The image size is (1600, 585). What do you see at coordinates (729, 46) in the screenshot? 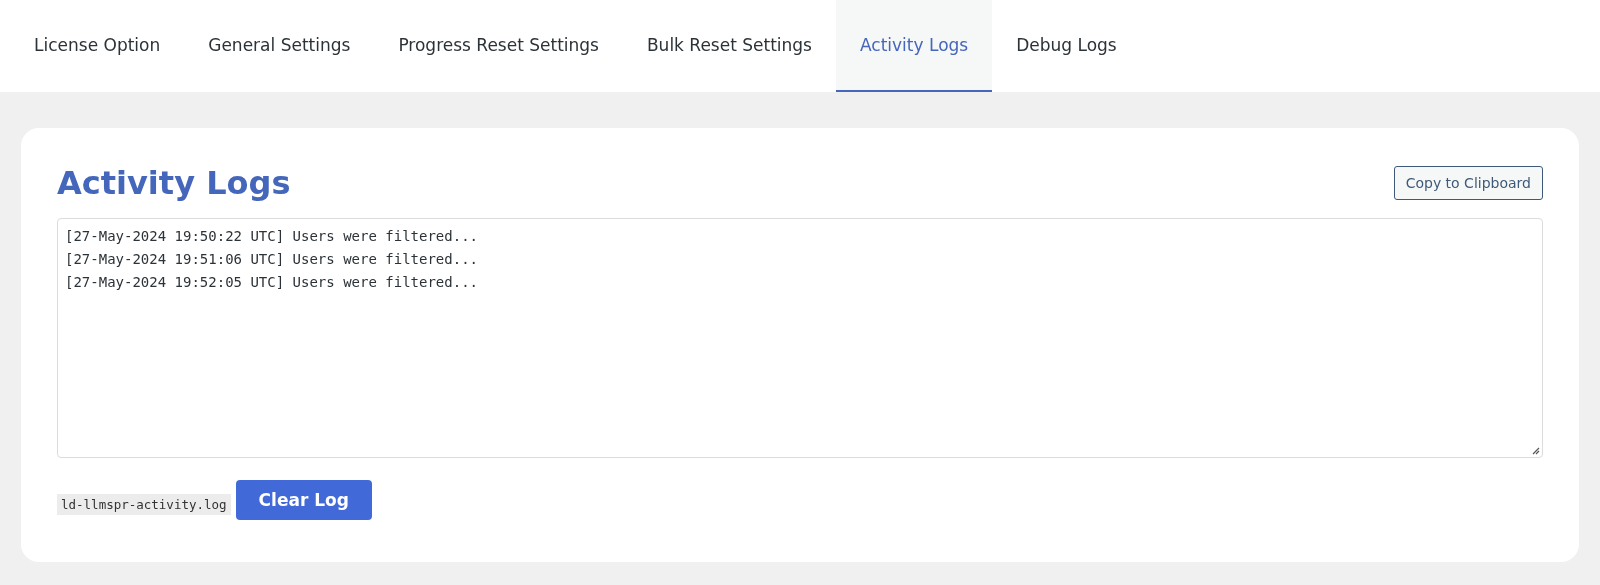
I see `tab: Bulk Reset Settings` at bounding box center [729, 46].